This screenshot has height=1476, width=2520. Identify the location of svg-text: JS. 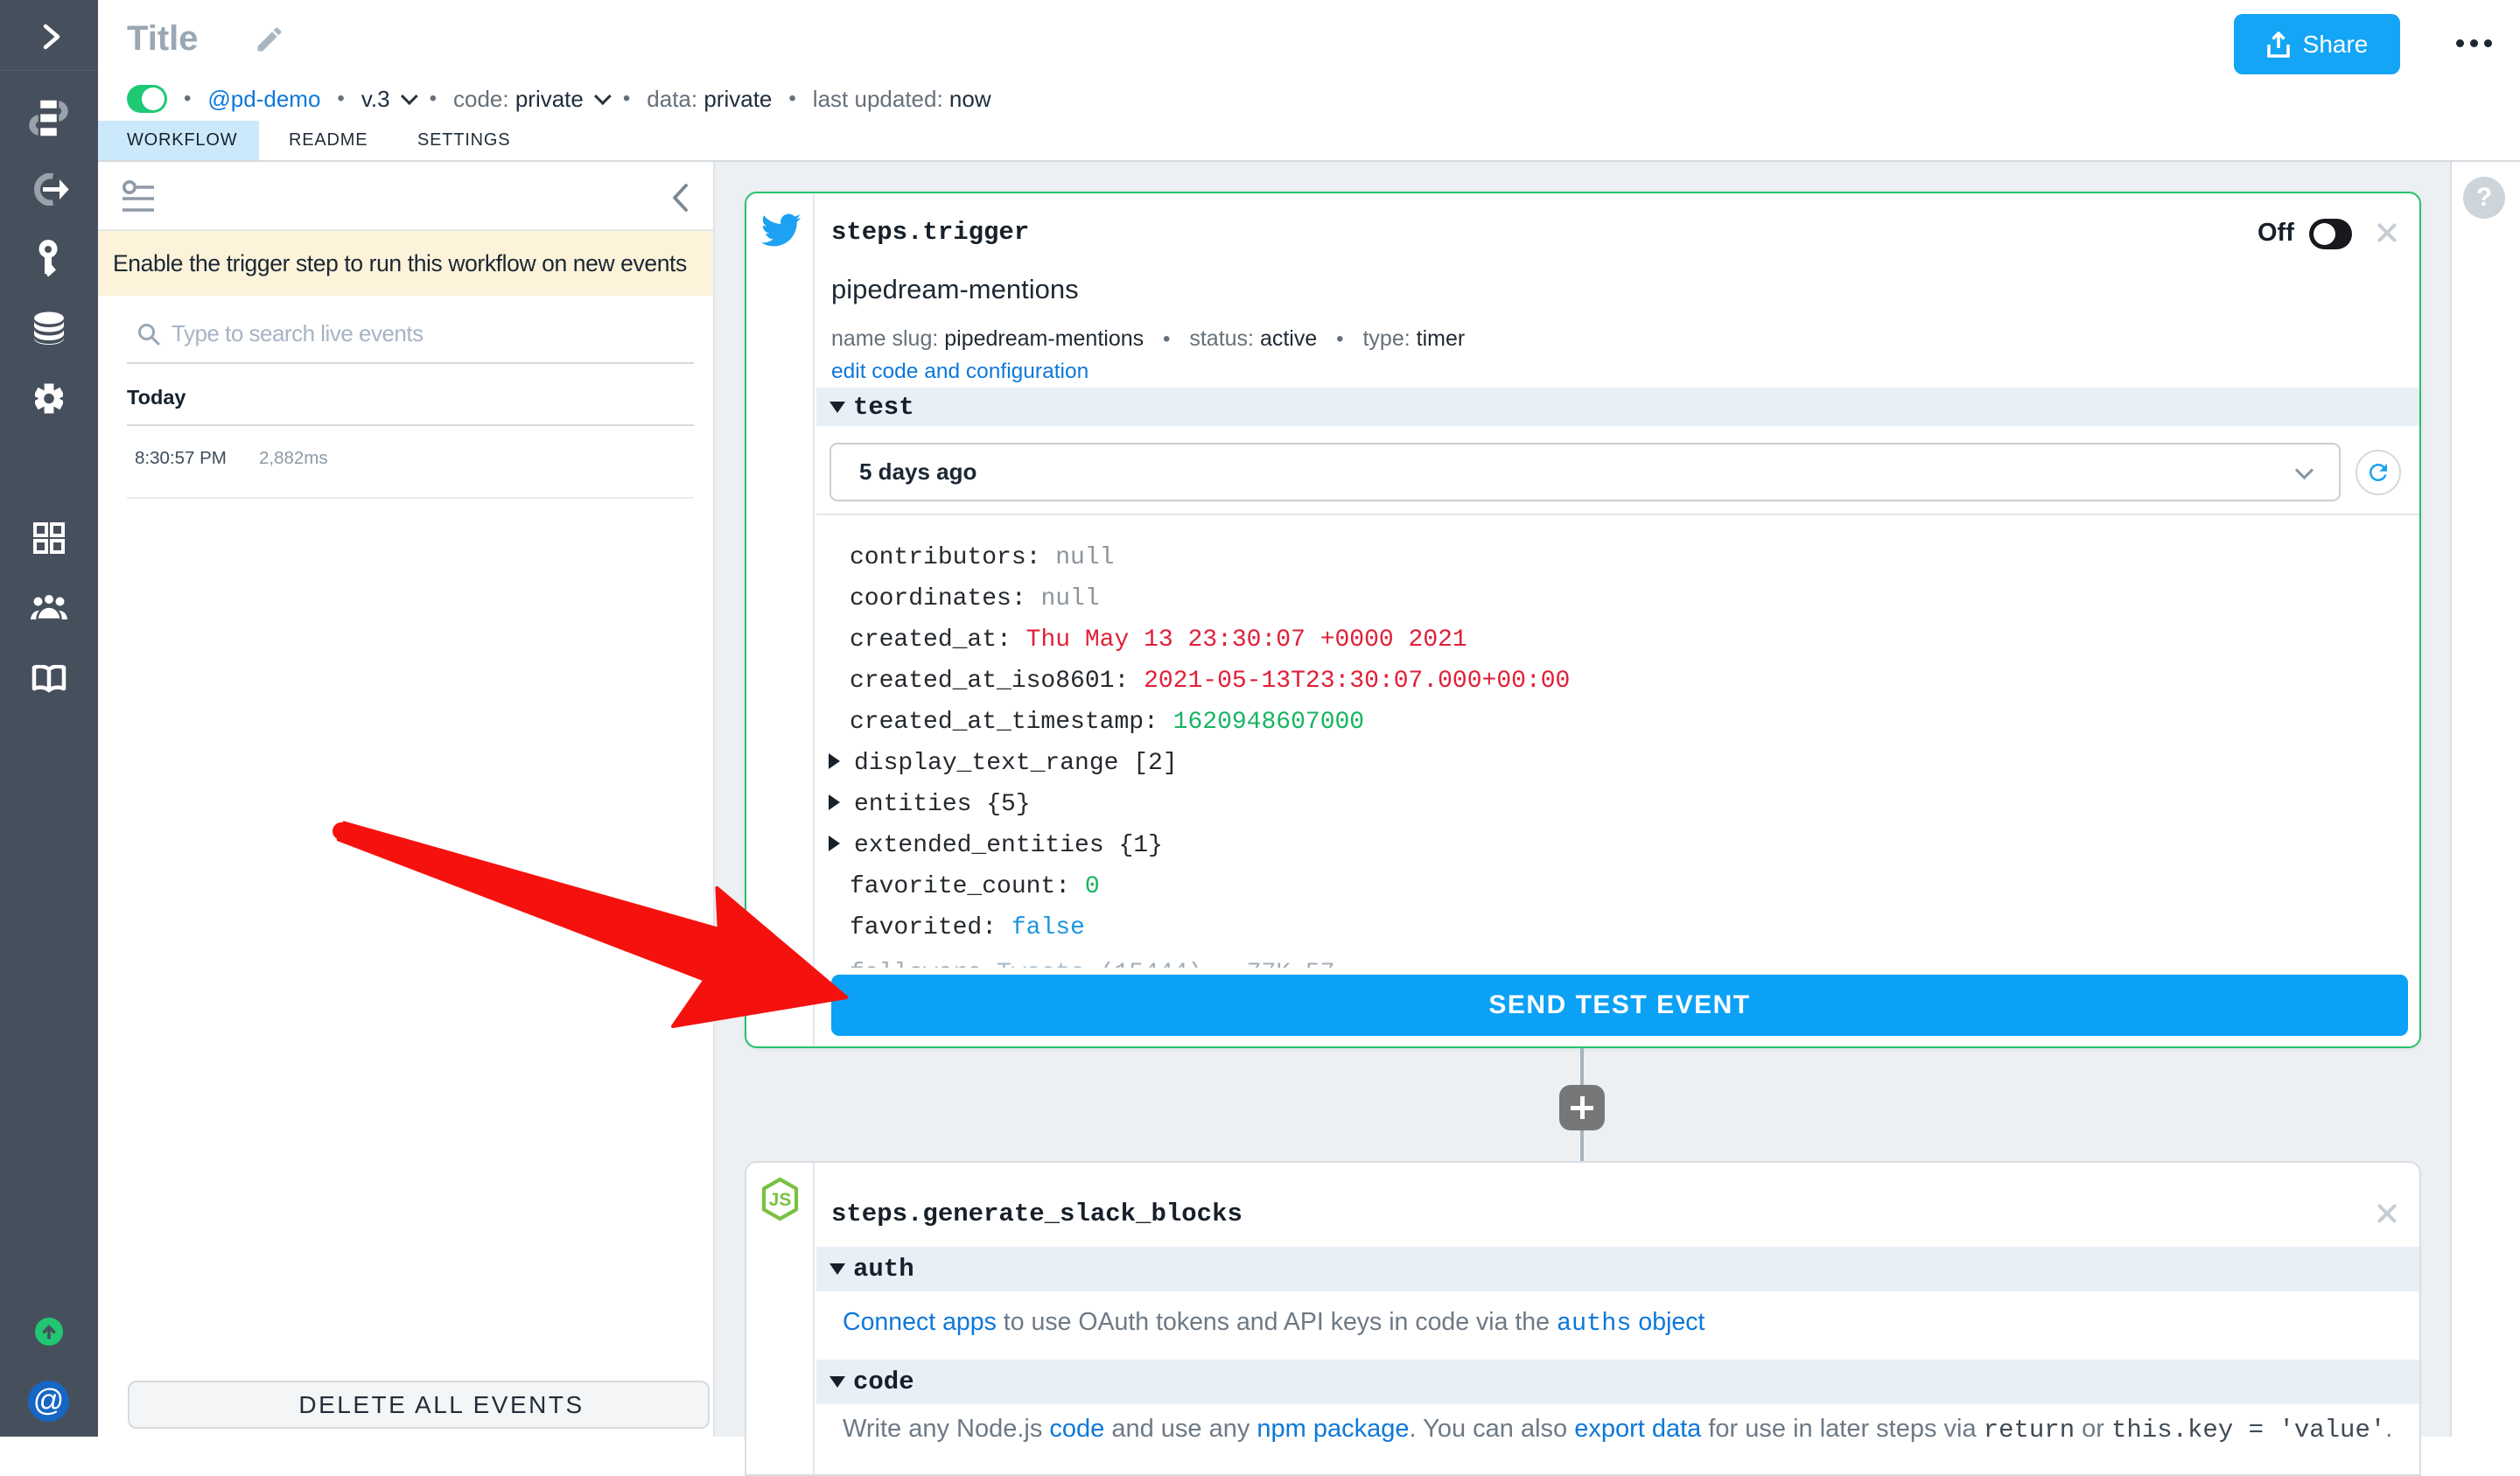
(780, 1200).